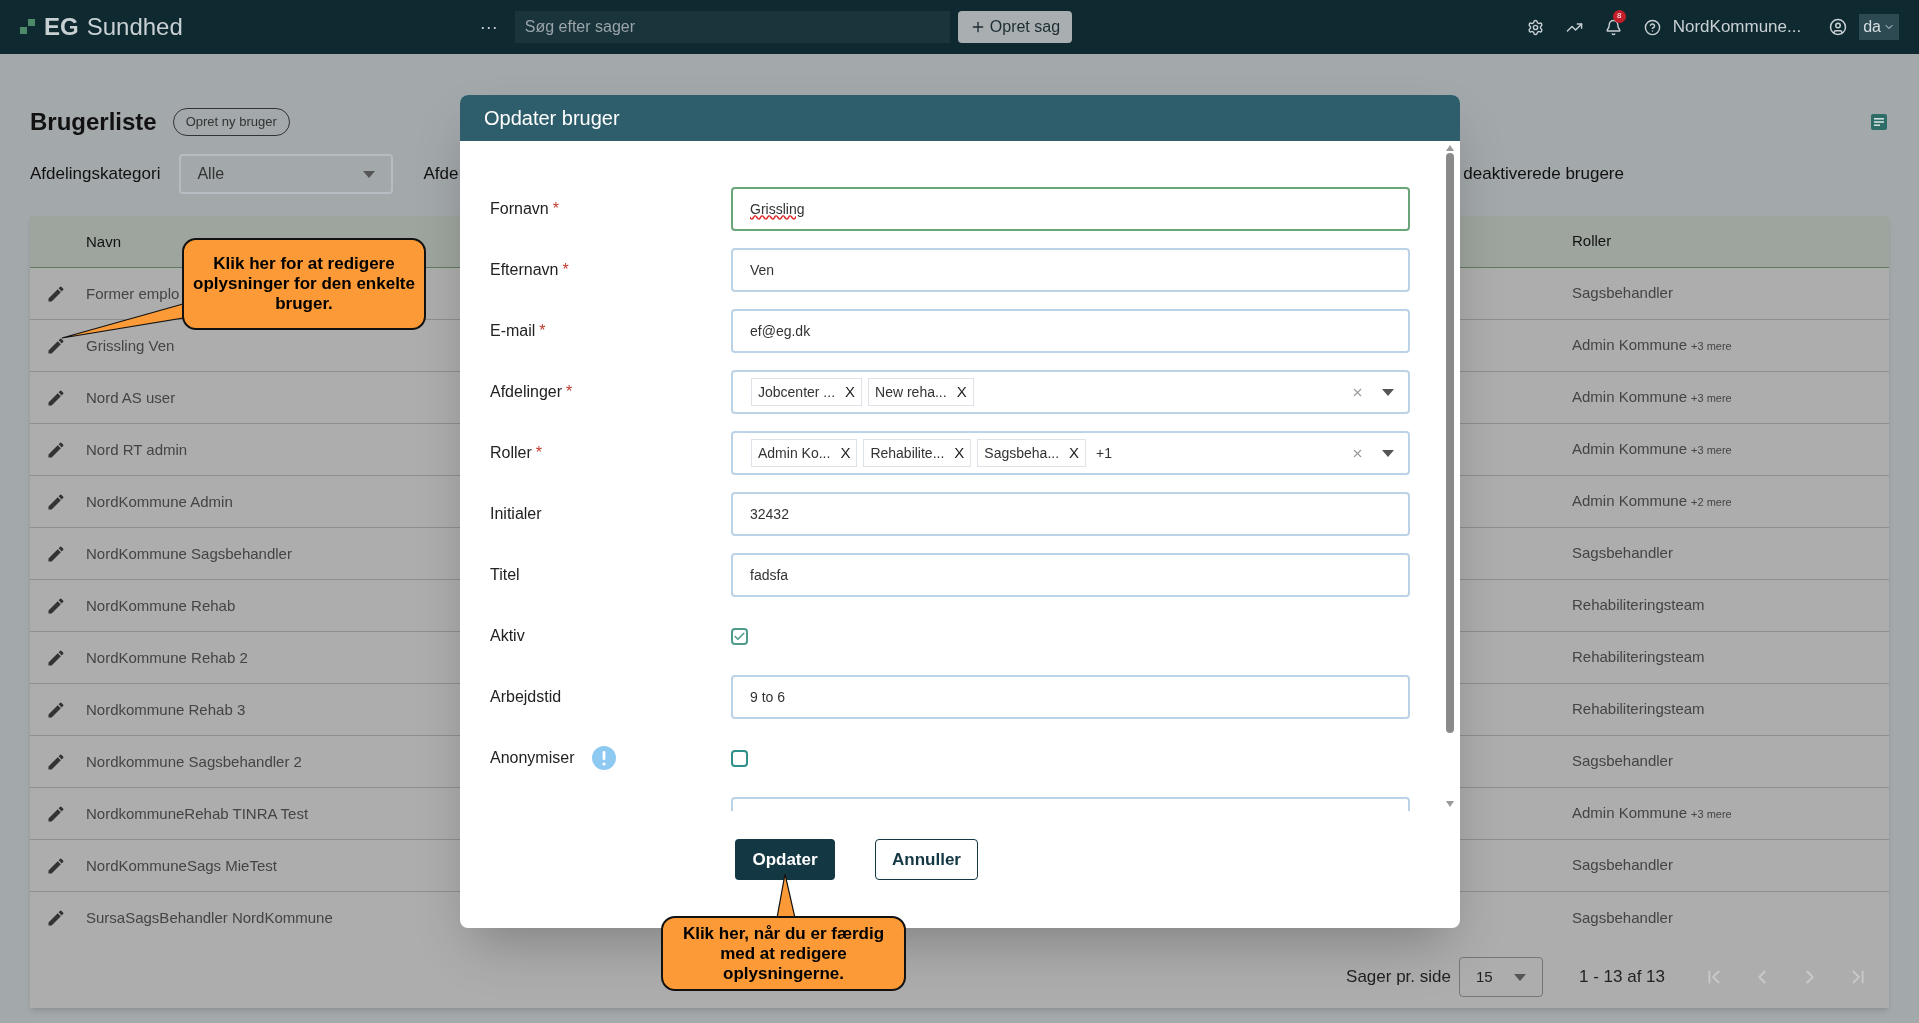  I want to click on page-range: 1 - 13 af 13, so click(1622, 977).